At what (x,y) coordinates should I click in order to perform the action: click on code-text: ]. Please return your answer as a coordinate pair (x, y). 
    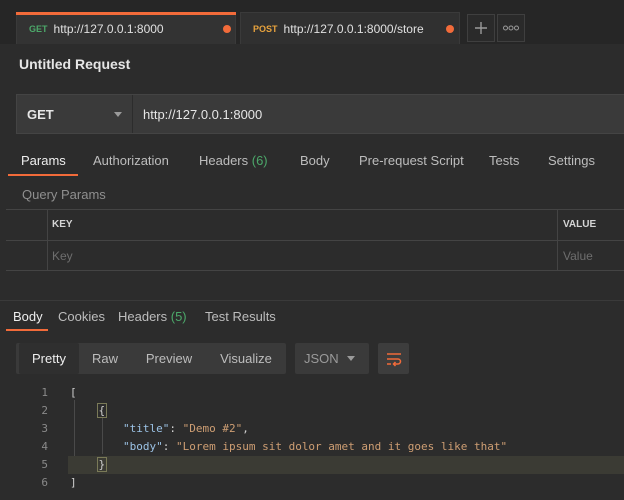
    Looking at the image, I should click on (73, 482).